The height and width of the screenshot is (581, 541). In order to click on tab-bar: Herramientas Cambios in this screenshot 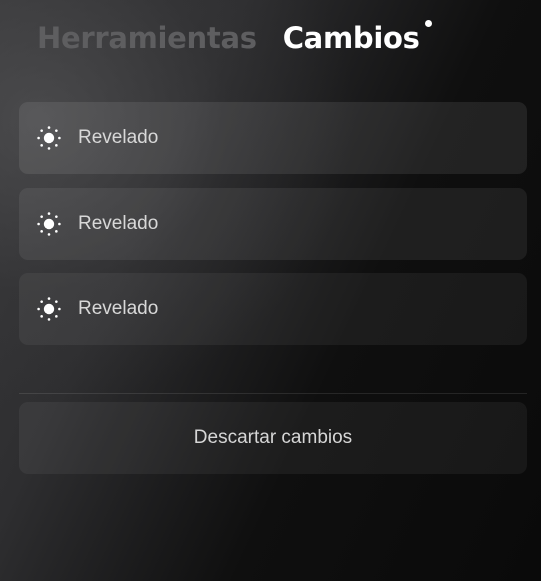, I will do `click(234, 38)`.